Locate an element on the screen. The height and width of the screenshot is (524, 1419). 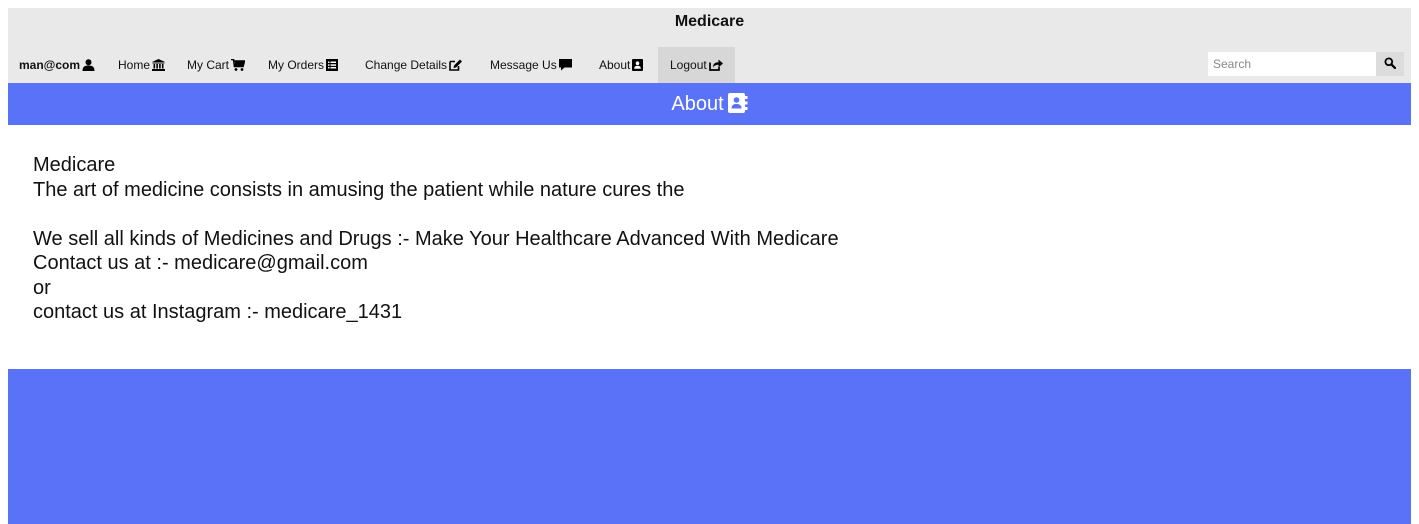
contact-or: or is located at coordinates (42, 287).